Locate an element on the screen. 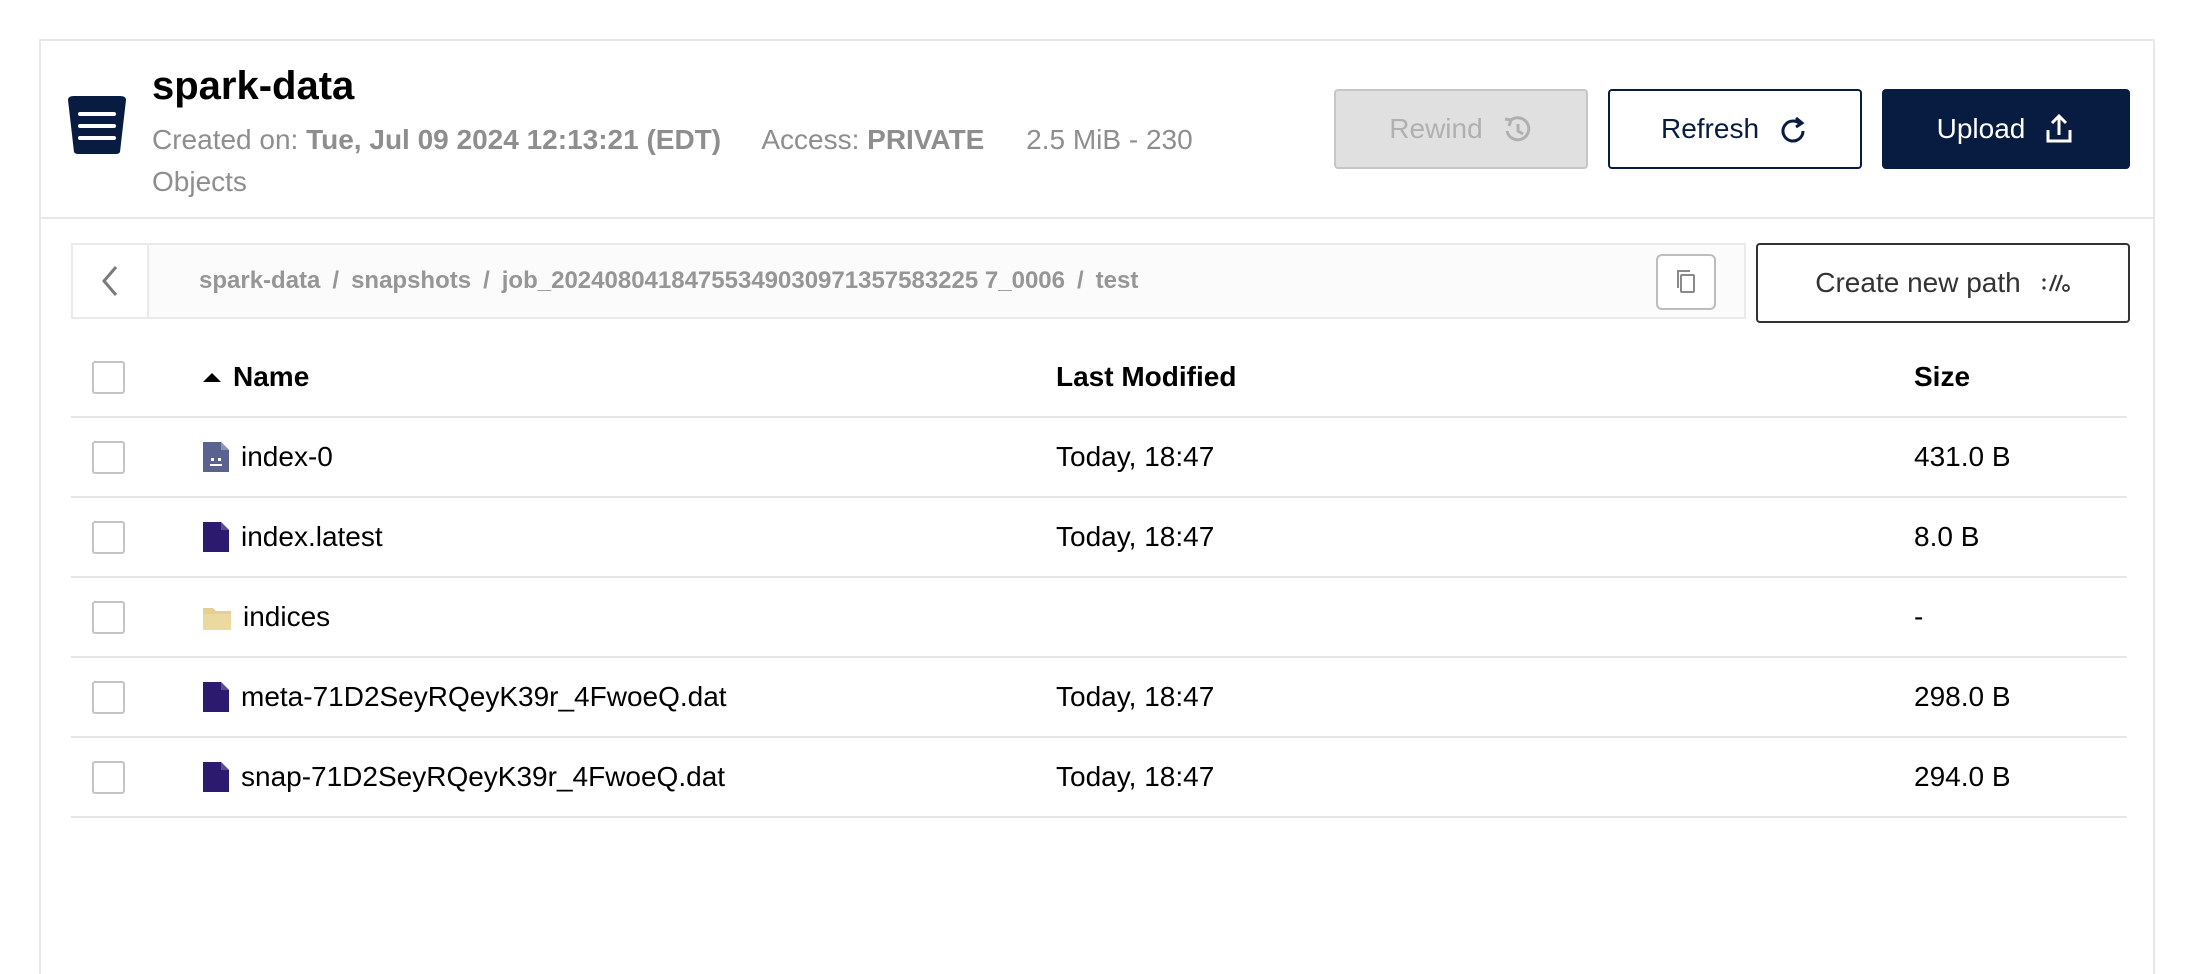  size-column-header: Size is located at coordinates (1942, 377).